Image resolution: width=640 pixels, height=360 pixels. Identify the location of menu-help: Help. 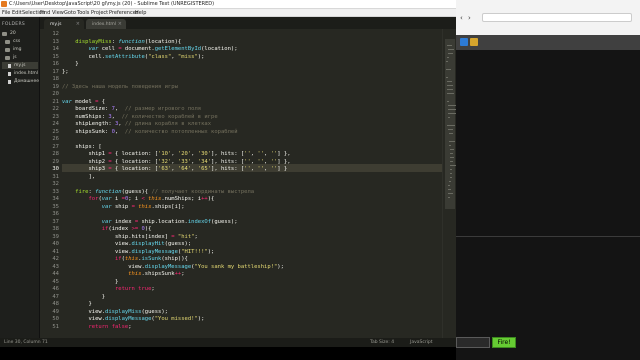
(140, 13).